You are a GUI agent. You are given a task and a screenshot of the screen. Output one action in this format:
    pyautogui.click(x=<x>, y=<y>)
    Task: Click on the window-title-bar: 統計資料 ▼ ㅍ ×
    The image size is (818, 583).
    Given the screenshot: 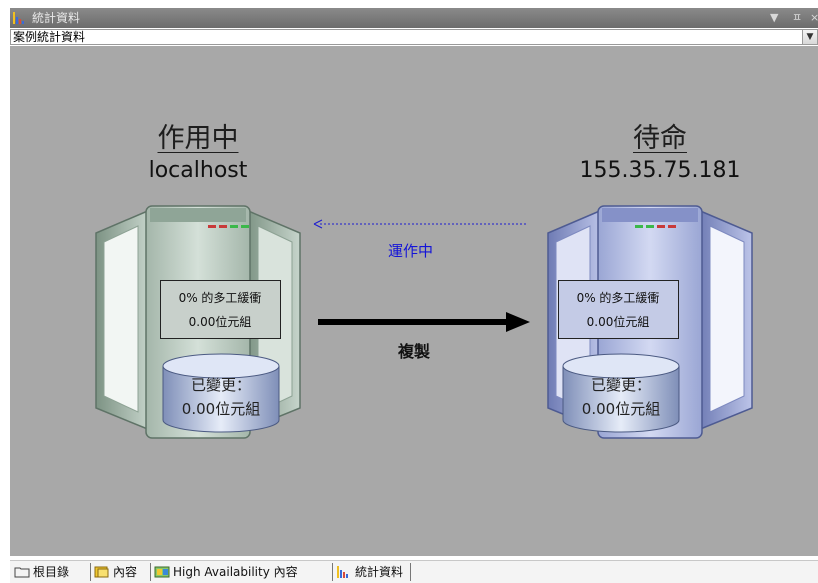 What is the action you would take?
    pyautogui.click(x=414, y=18)
    